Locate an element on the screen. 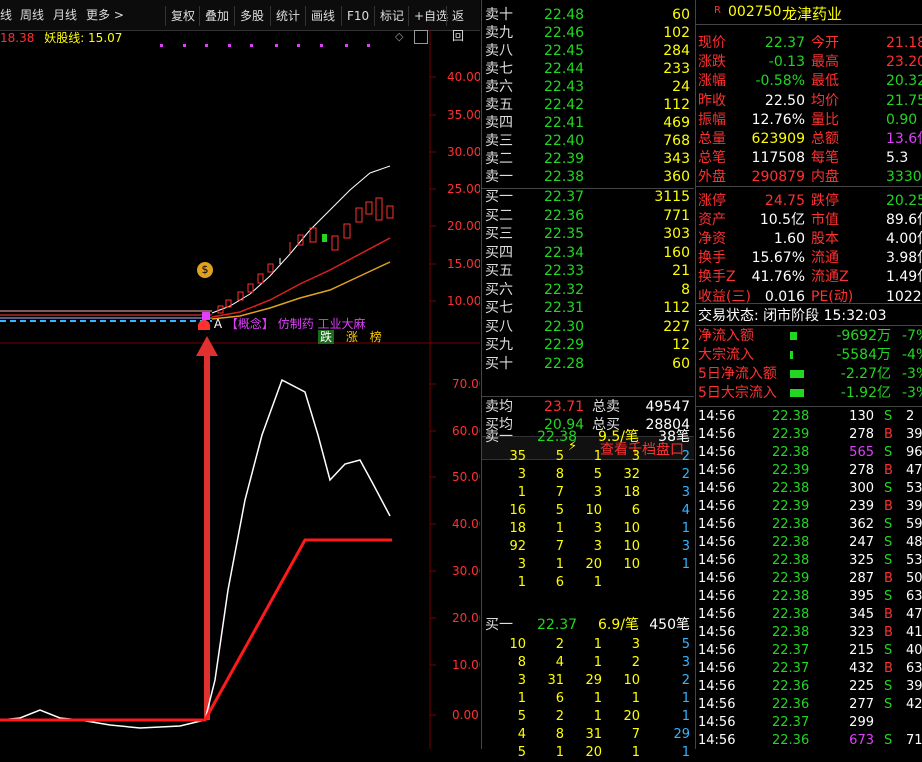  tab-more: 更多 > is located at coordinates (105, 15).